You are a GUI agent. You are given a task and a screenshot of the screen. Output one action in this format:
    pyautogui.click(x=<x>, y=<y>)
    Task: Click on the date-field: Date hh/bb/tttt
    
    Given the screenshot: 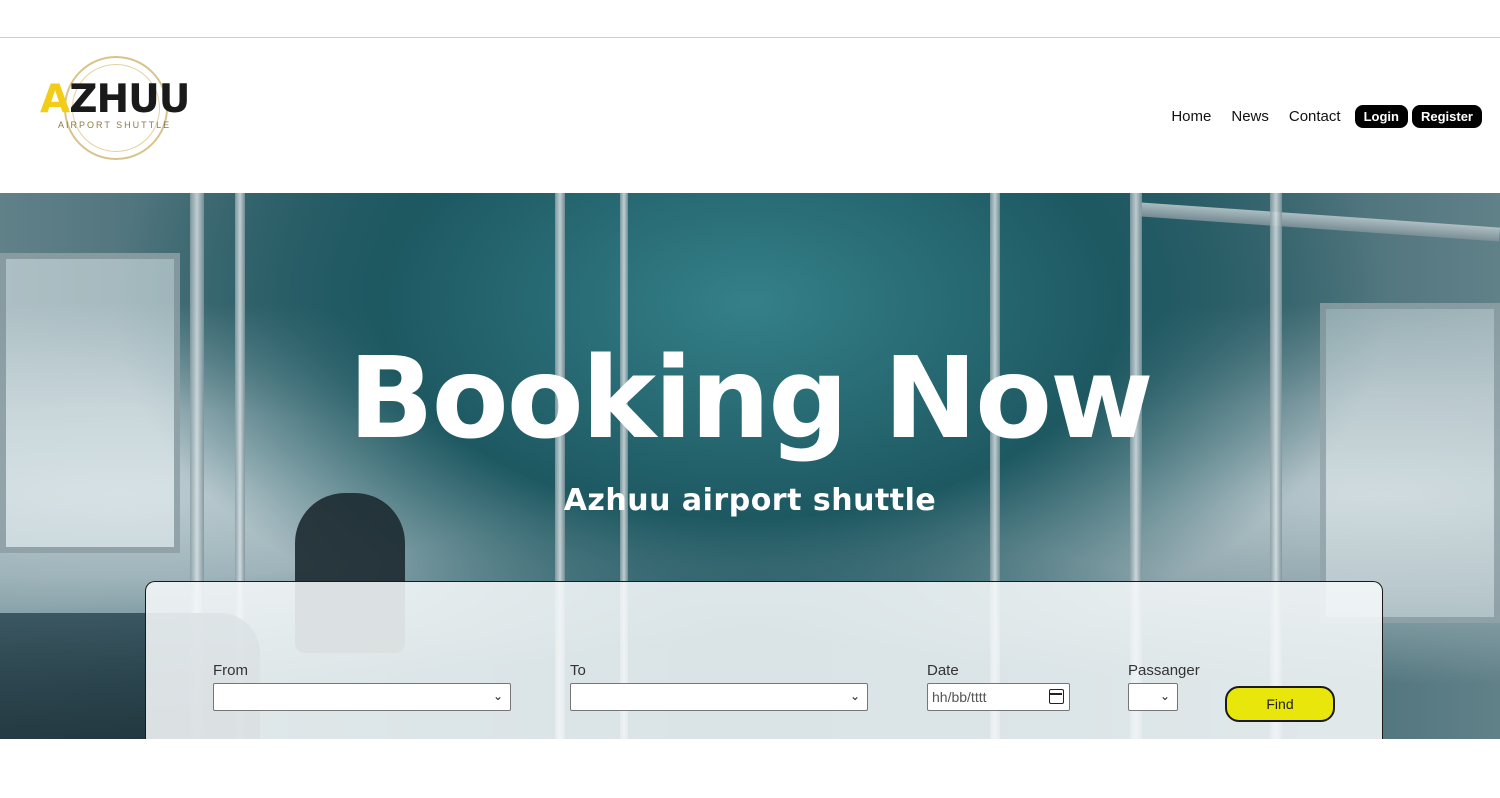 What is the action you would take?
    pyautogui.click(x=998, y=686)
    